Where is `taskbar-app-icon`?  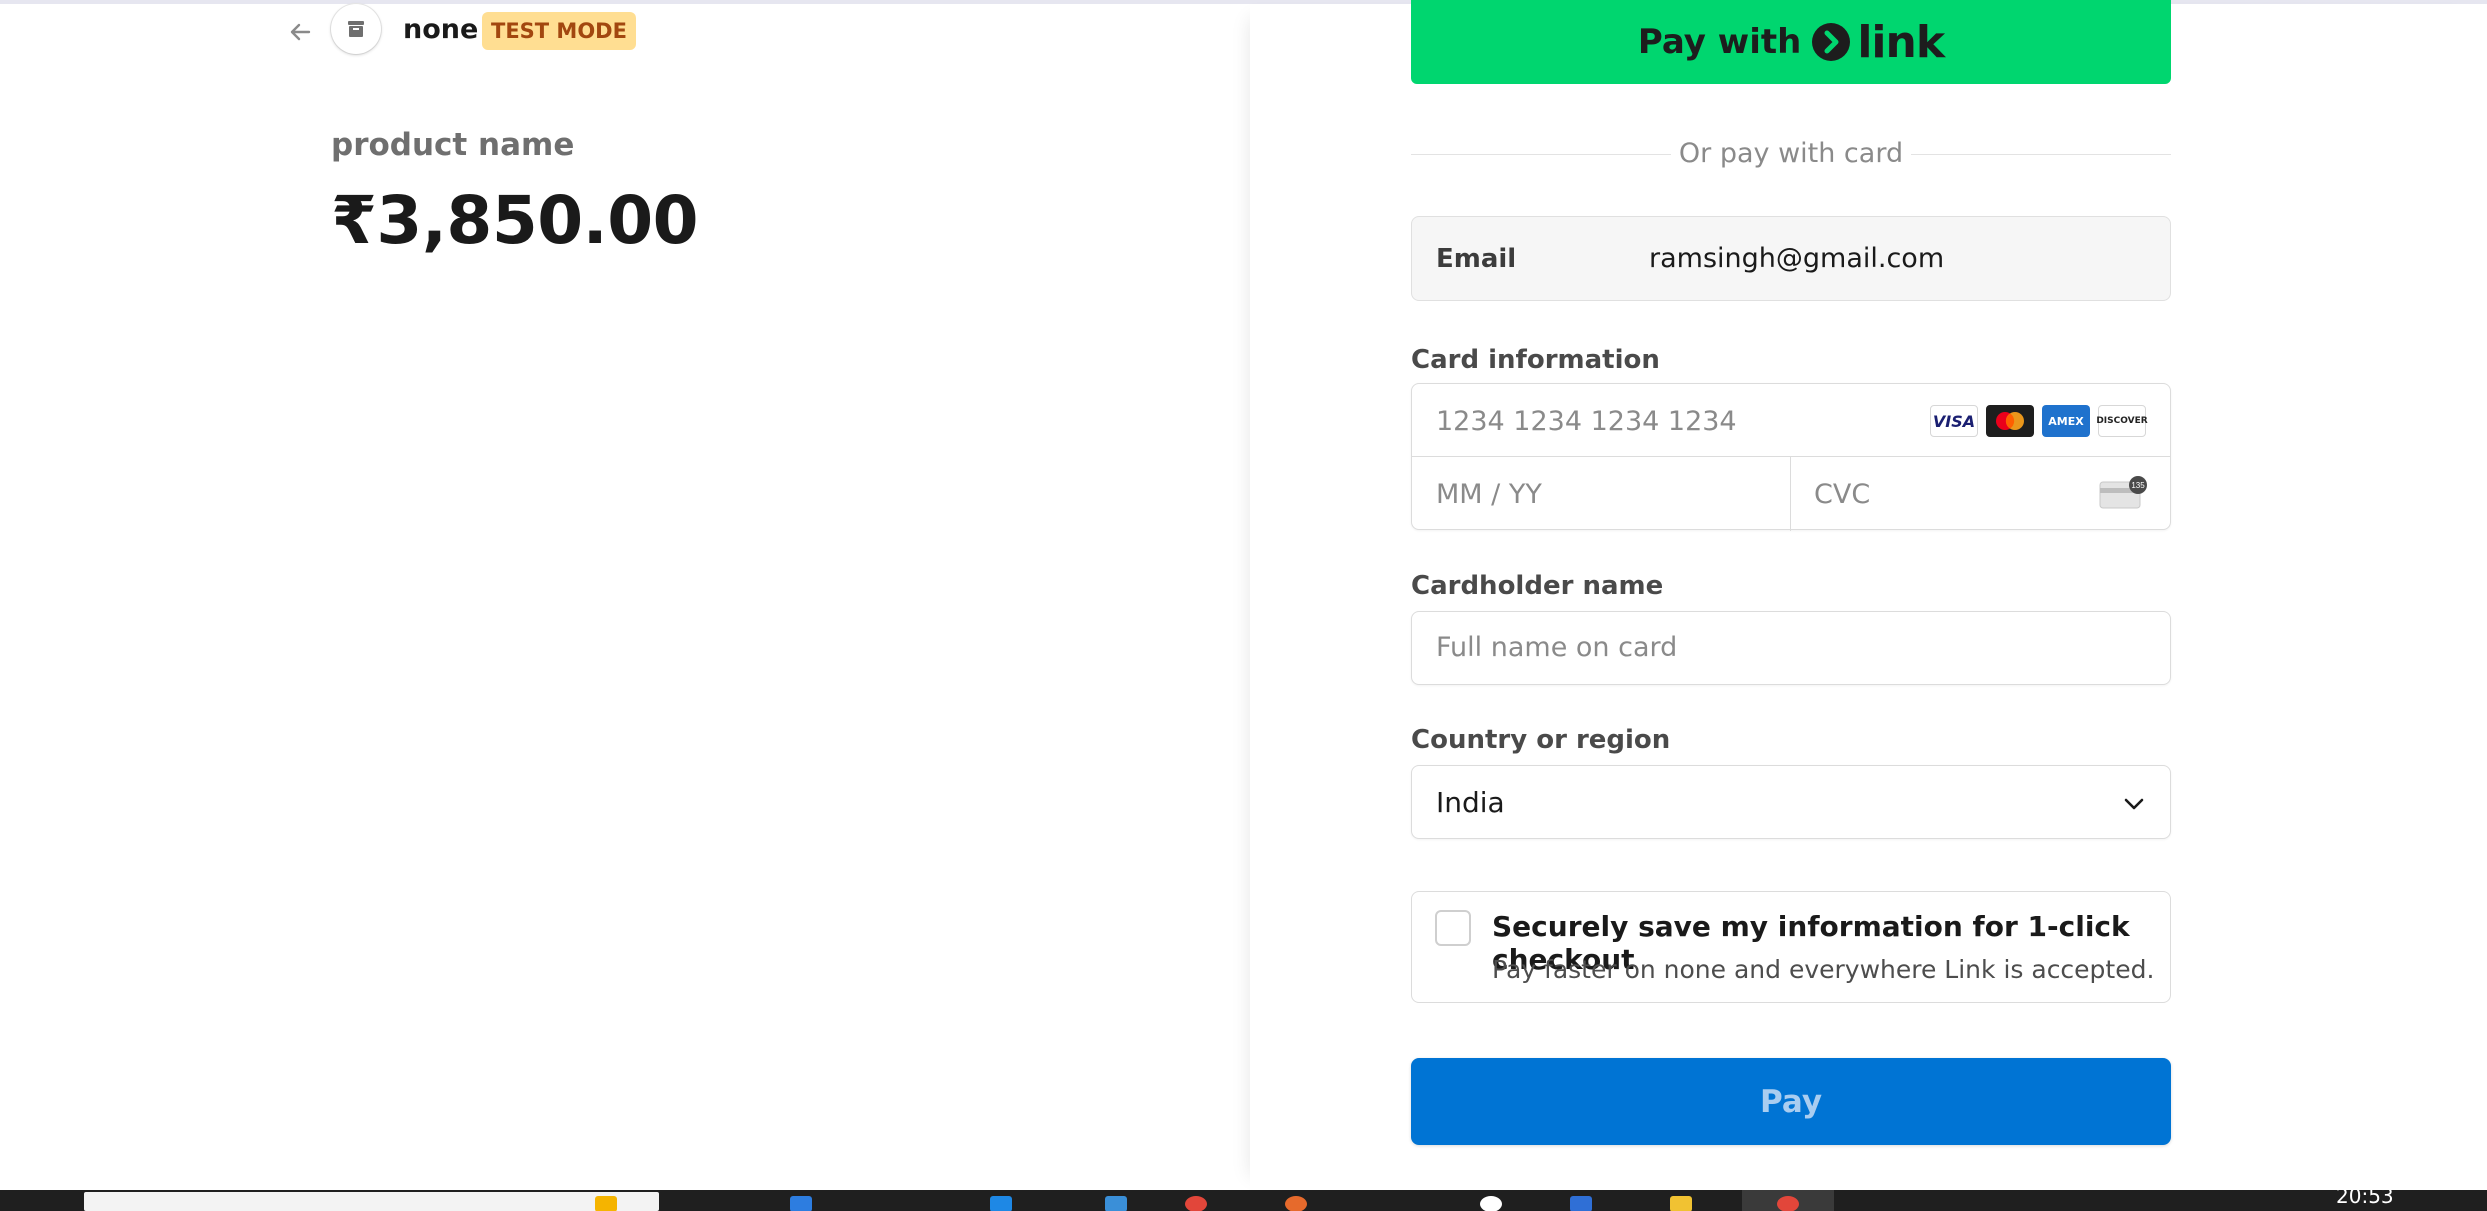
taskbar-app-icon is located at coordinates (1296, 1203).